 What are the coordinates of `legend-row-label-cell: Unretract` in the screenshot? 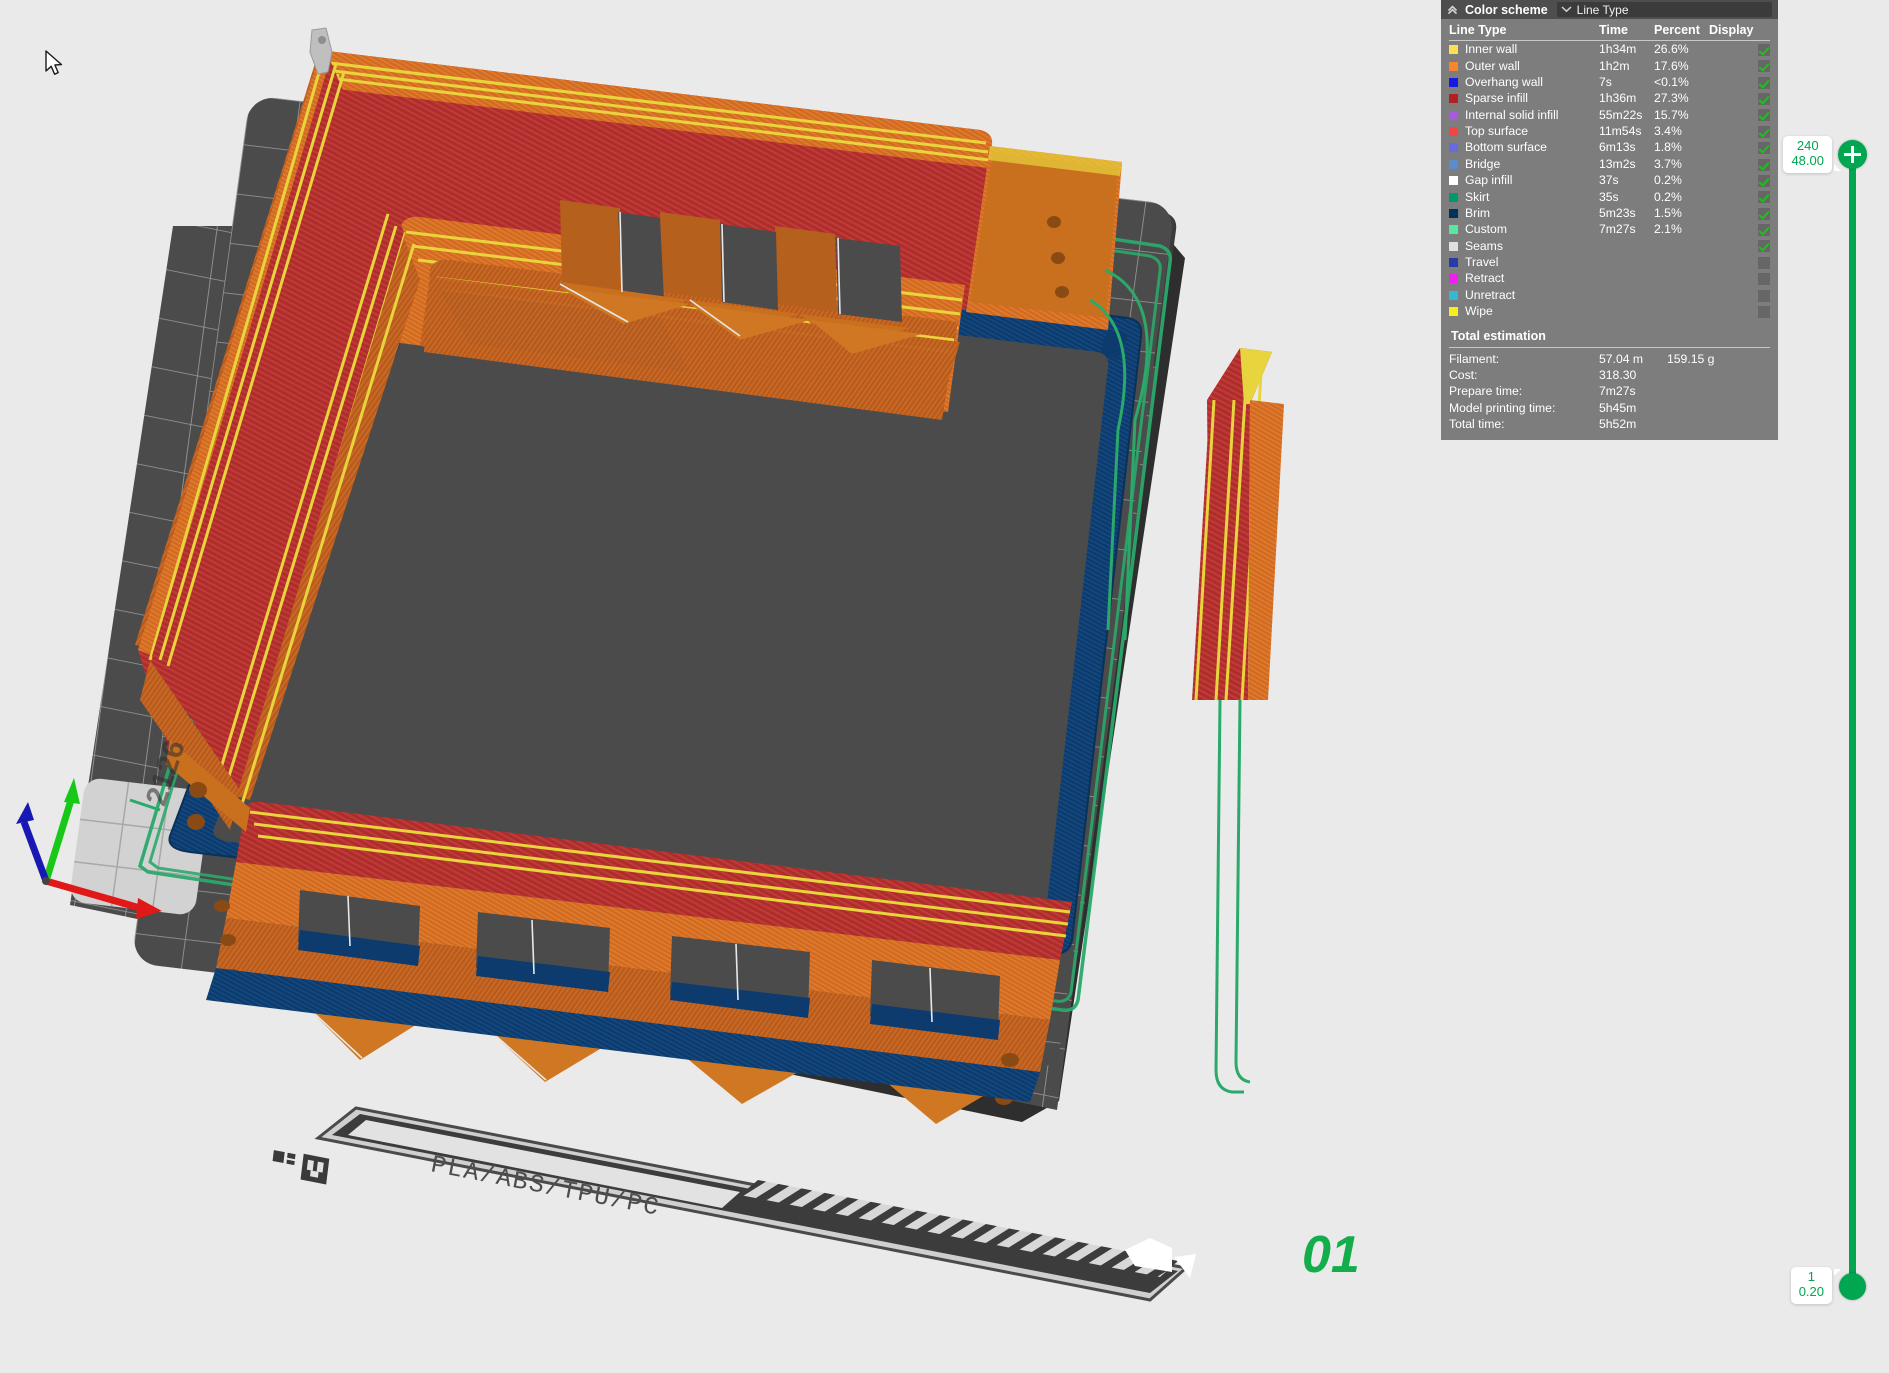 It's located at (1524, 295).